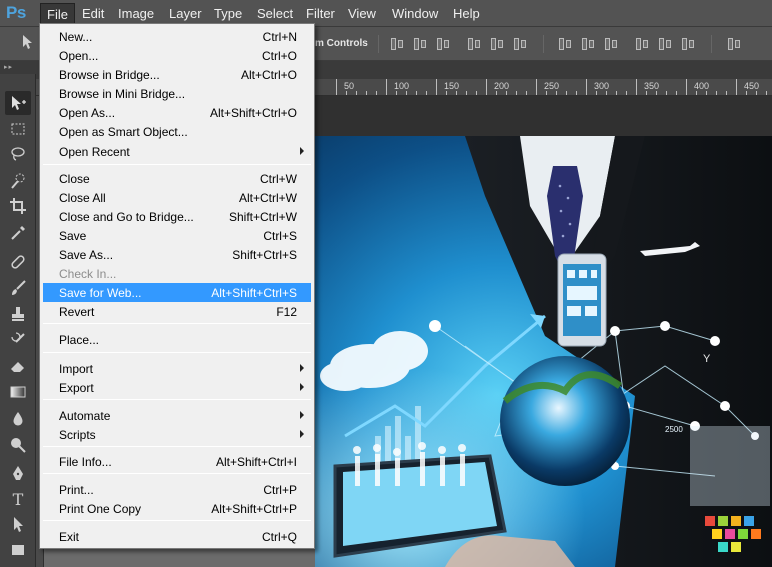 The height and width of the screenshot is (567, 772). Describe the element at coordinates (177, 387) in the screenshot. I see `menu-item-export: Export` at that location.